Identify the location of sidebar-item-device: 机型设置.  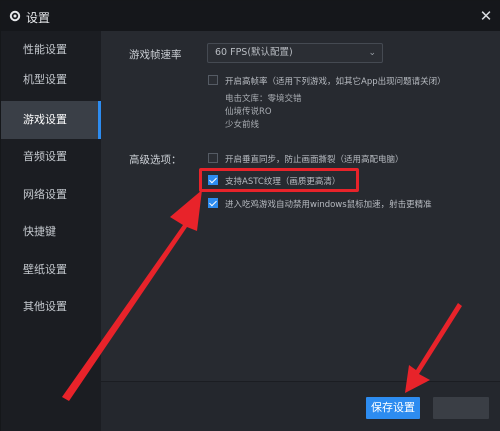
(51, 80).